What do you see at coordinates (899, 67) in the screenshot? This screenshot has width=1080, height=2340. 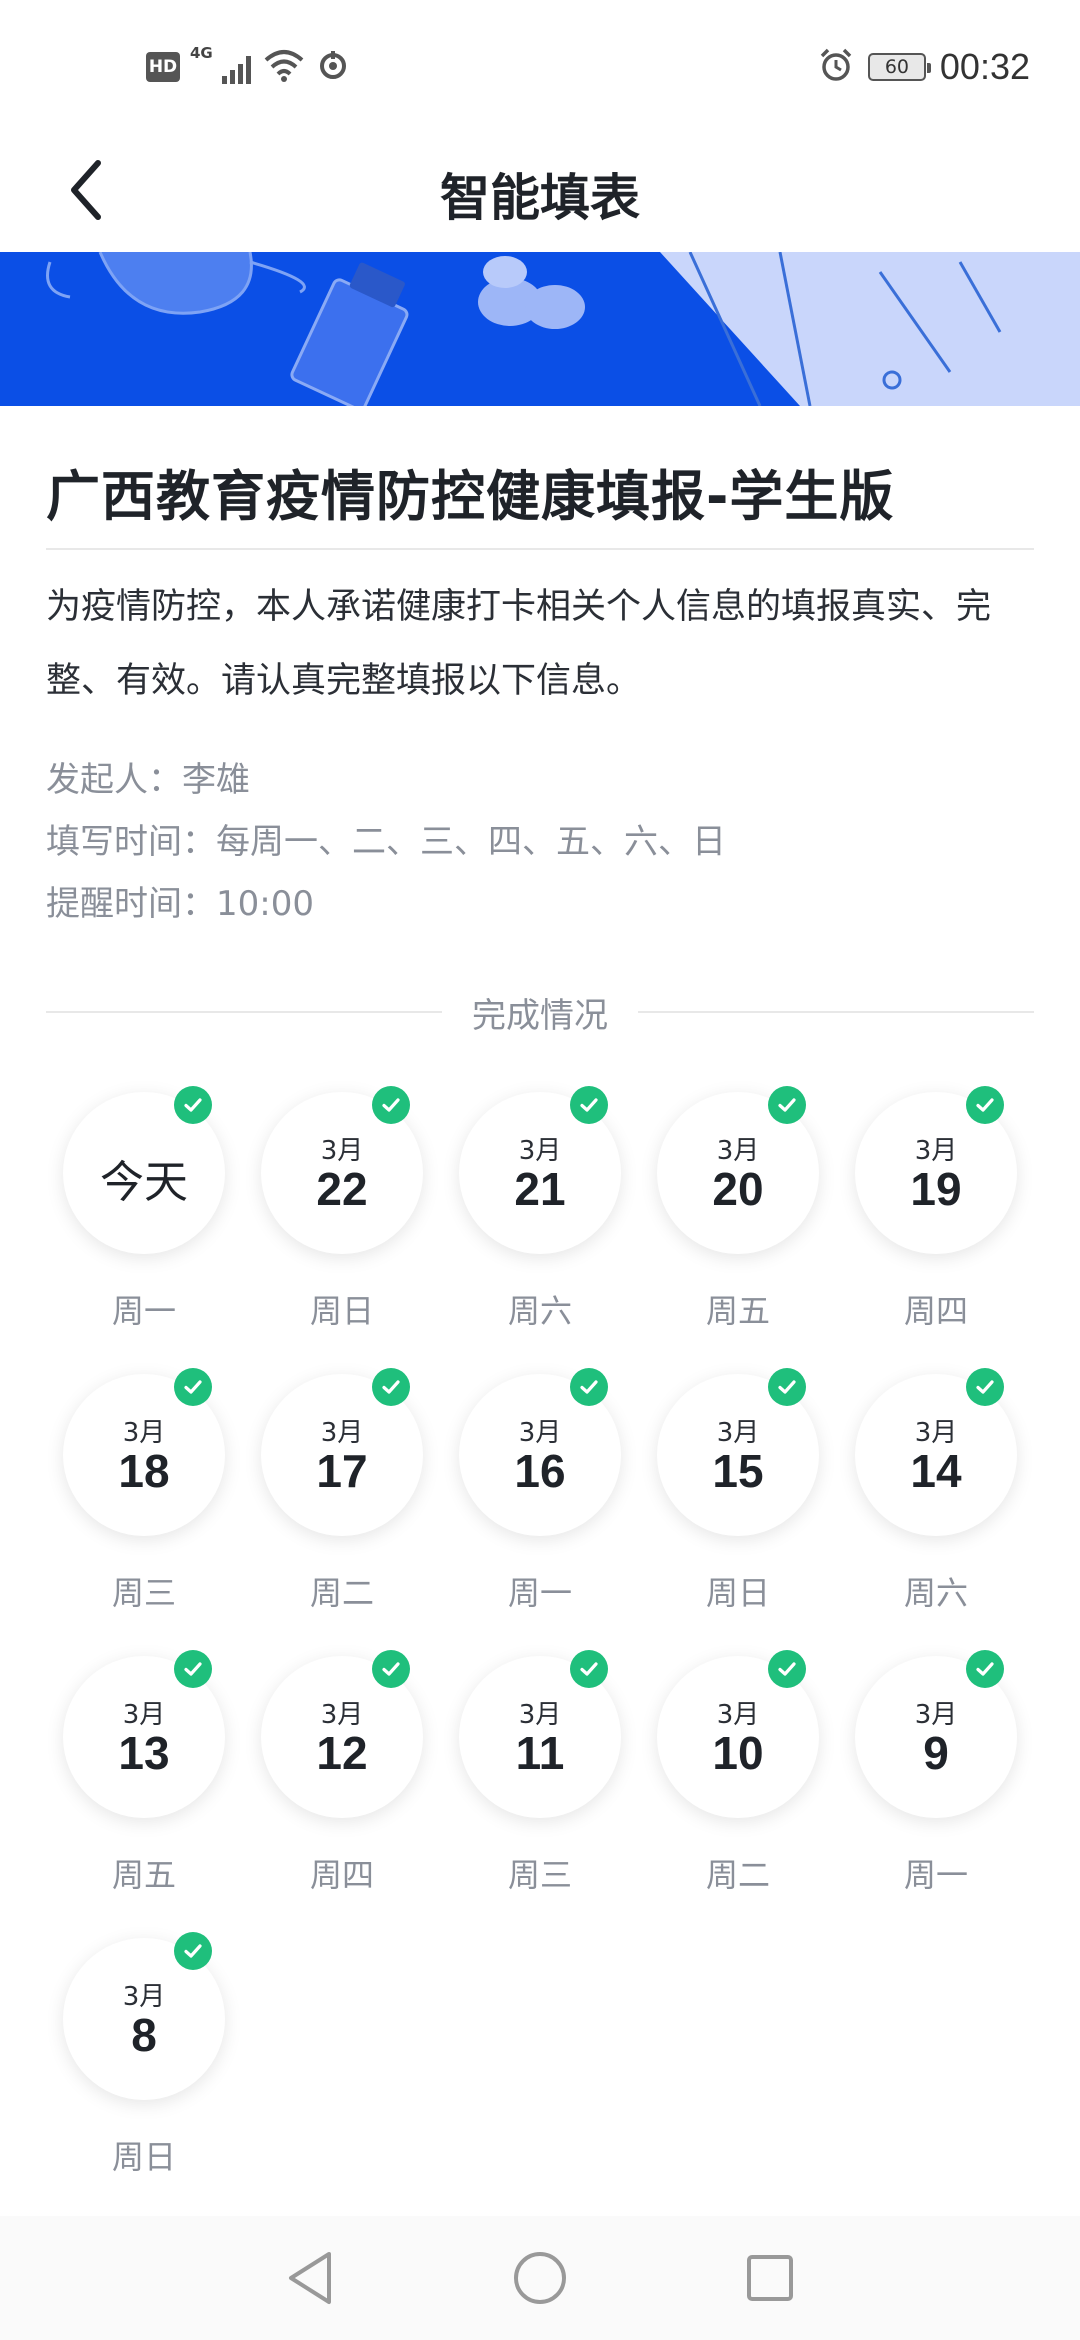 I see `battery-icon: 60` at bounding box center [899, 67].